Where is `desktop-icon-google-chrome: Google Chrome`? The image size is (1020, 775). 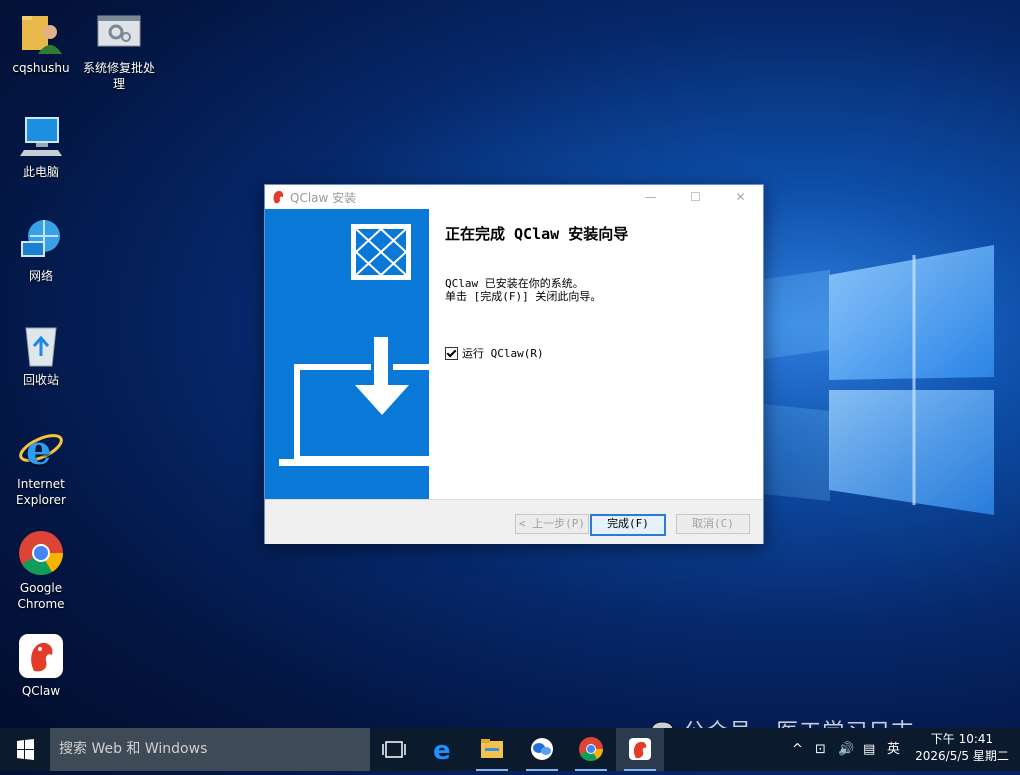 desktop-icon-google-chrome: Google Chrome is located at coordinates (41, 571).